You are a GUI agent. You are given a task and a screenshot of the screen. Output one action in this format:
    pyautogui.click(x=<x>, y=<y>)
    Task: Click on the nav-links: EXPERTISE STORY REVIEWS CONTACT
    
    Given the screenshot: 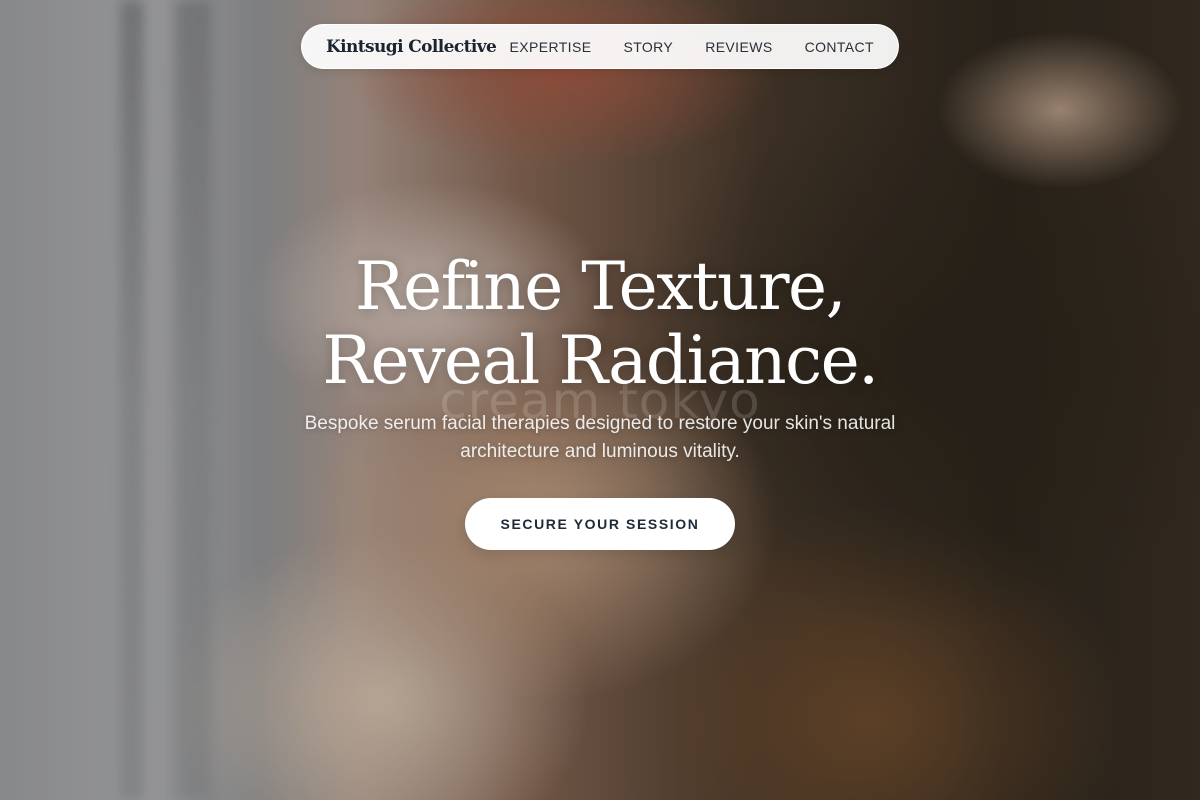 What is the action you would take?
    pyautogui.click(x=692, y=47)
    